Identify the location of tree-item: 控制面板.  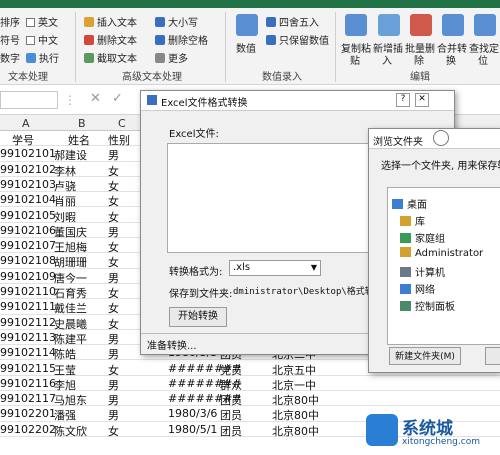
(427, 305).